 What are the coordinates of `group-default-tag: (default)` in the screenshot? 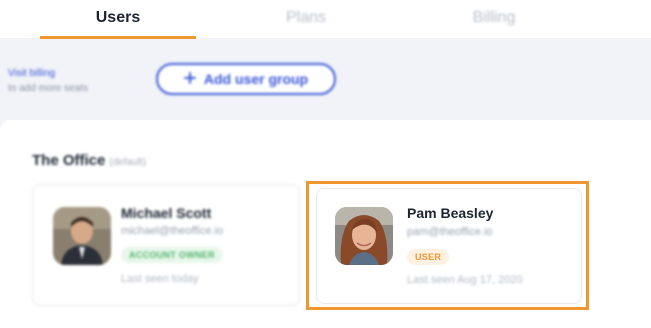 It's located at (128, 162).